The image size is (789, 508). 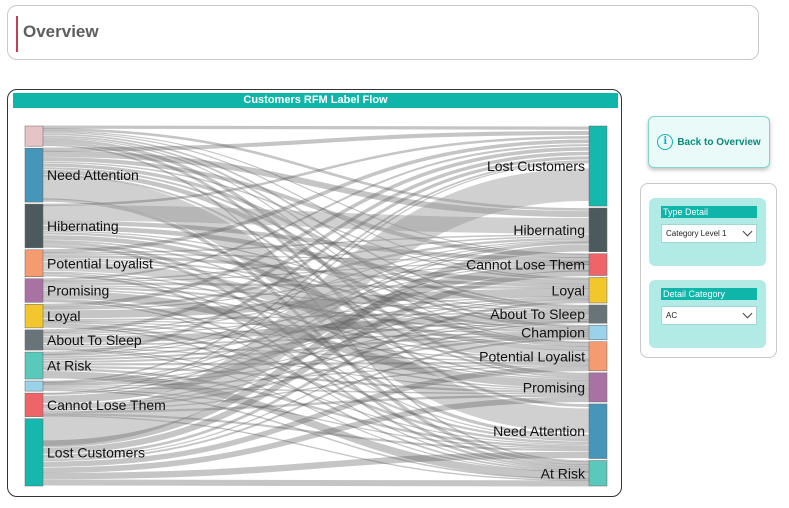 I want to click on type-detail-dropdown: Category Level 1, so click(x=709, y=233).